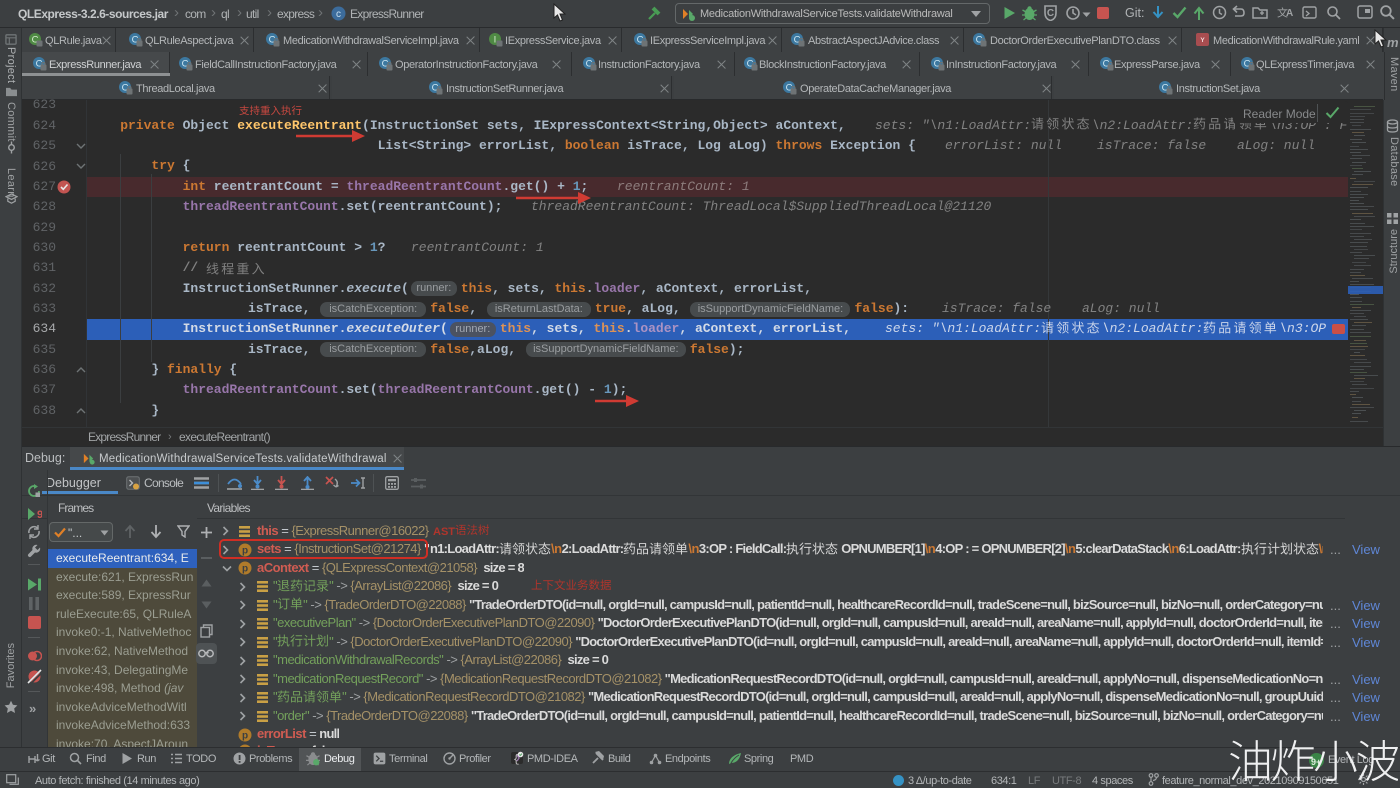 This screenshot has width=1400, height=788. What do you see at coordinates (39, 515) in the screenshot?
I see `svg-text: 9` at bounding box center [39, 515].